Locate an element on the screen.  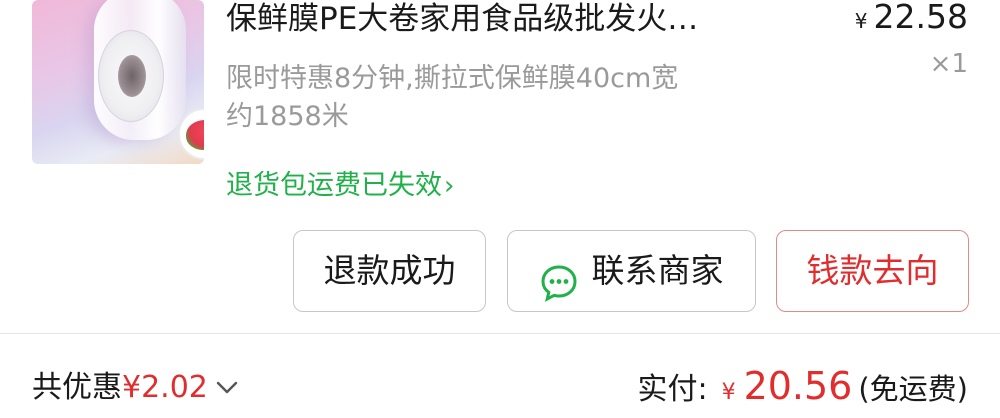
return-shipping-link: 退货包运费已失效› is located at coordinates (340, 186).